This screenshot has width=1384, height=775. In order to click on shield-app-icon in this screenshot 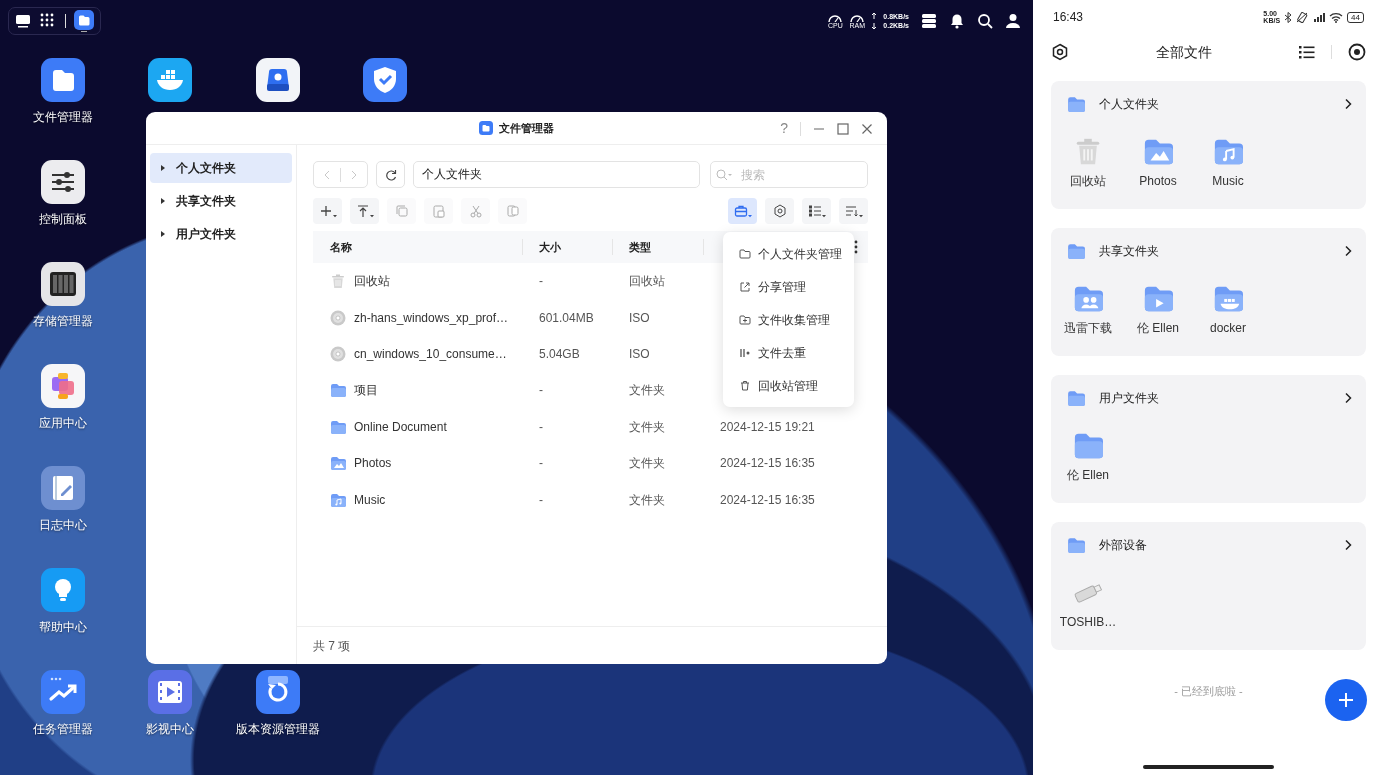, I will do `click(385, 80)`.